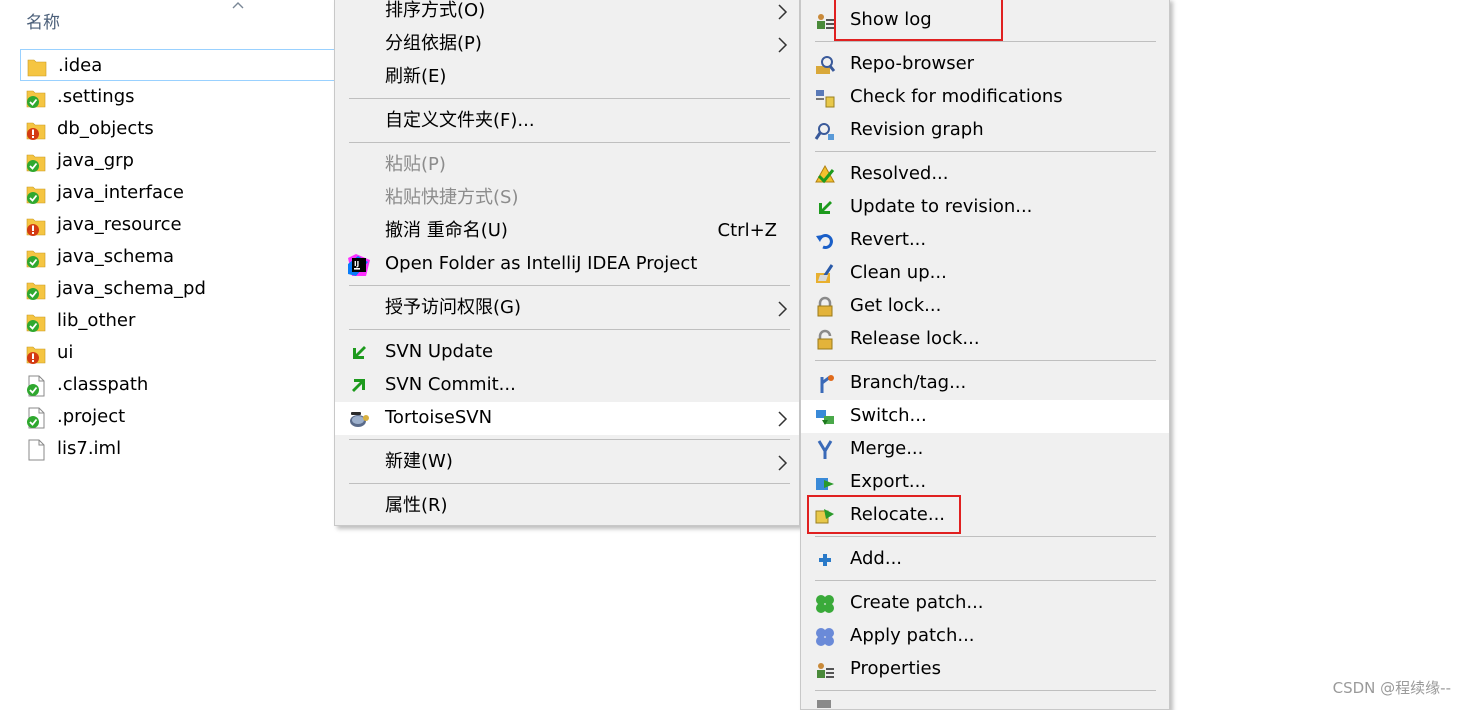  Describe the element at coordinates (985, 97) in the screenshot. I see `menu-item-check-modifications: Check for modifications` at that location.